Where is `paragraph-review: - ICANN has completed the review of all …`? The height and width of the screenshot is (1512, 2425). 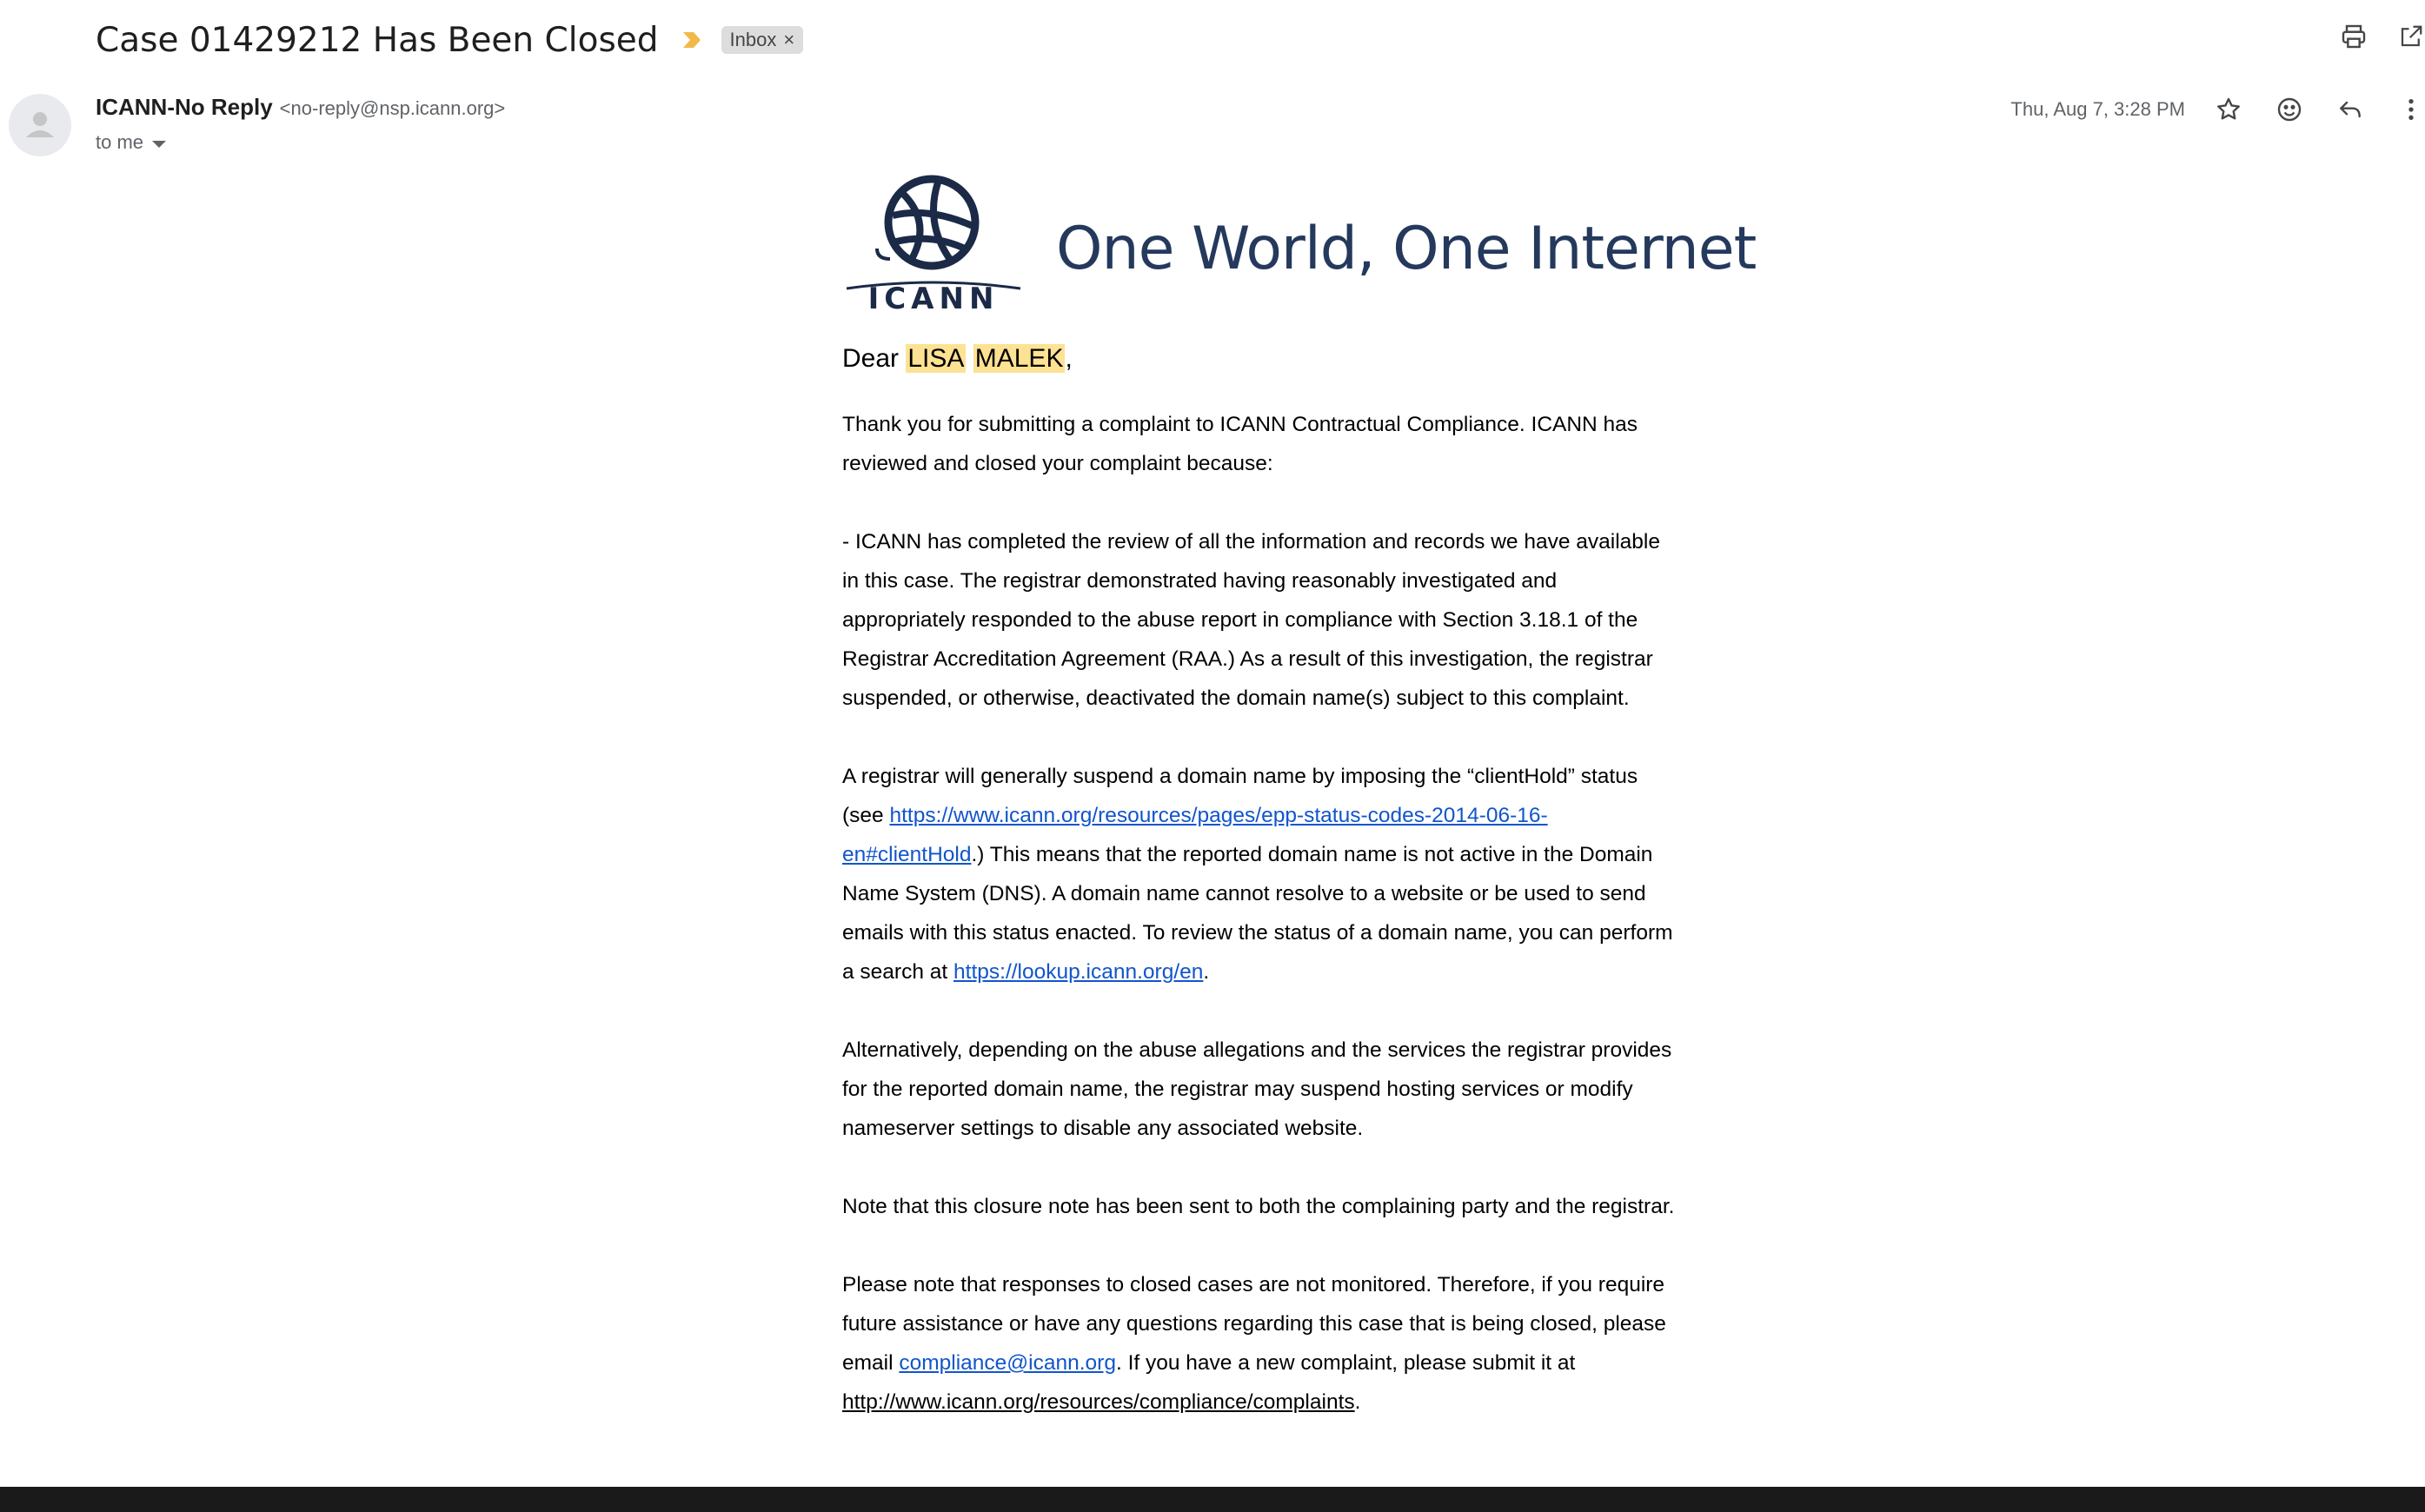 paragraph-review: - ICANN has completed the review of all … is located at coordinates (1251, 620).